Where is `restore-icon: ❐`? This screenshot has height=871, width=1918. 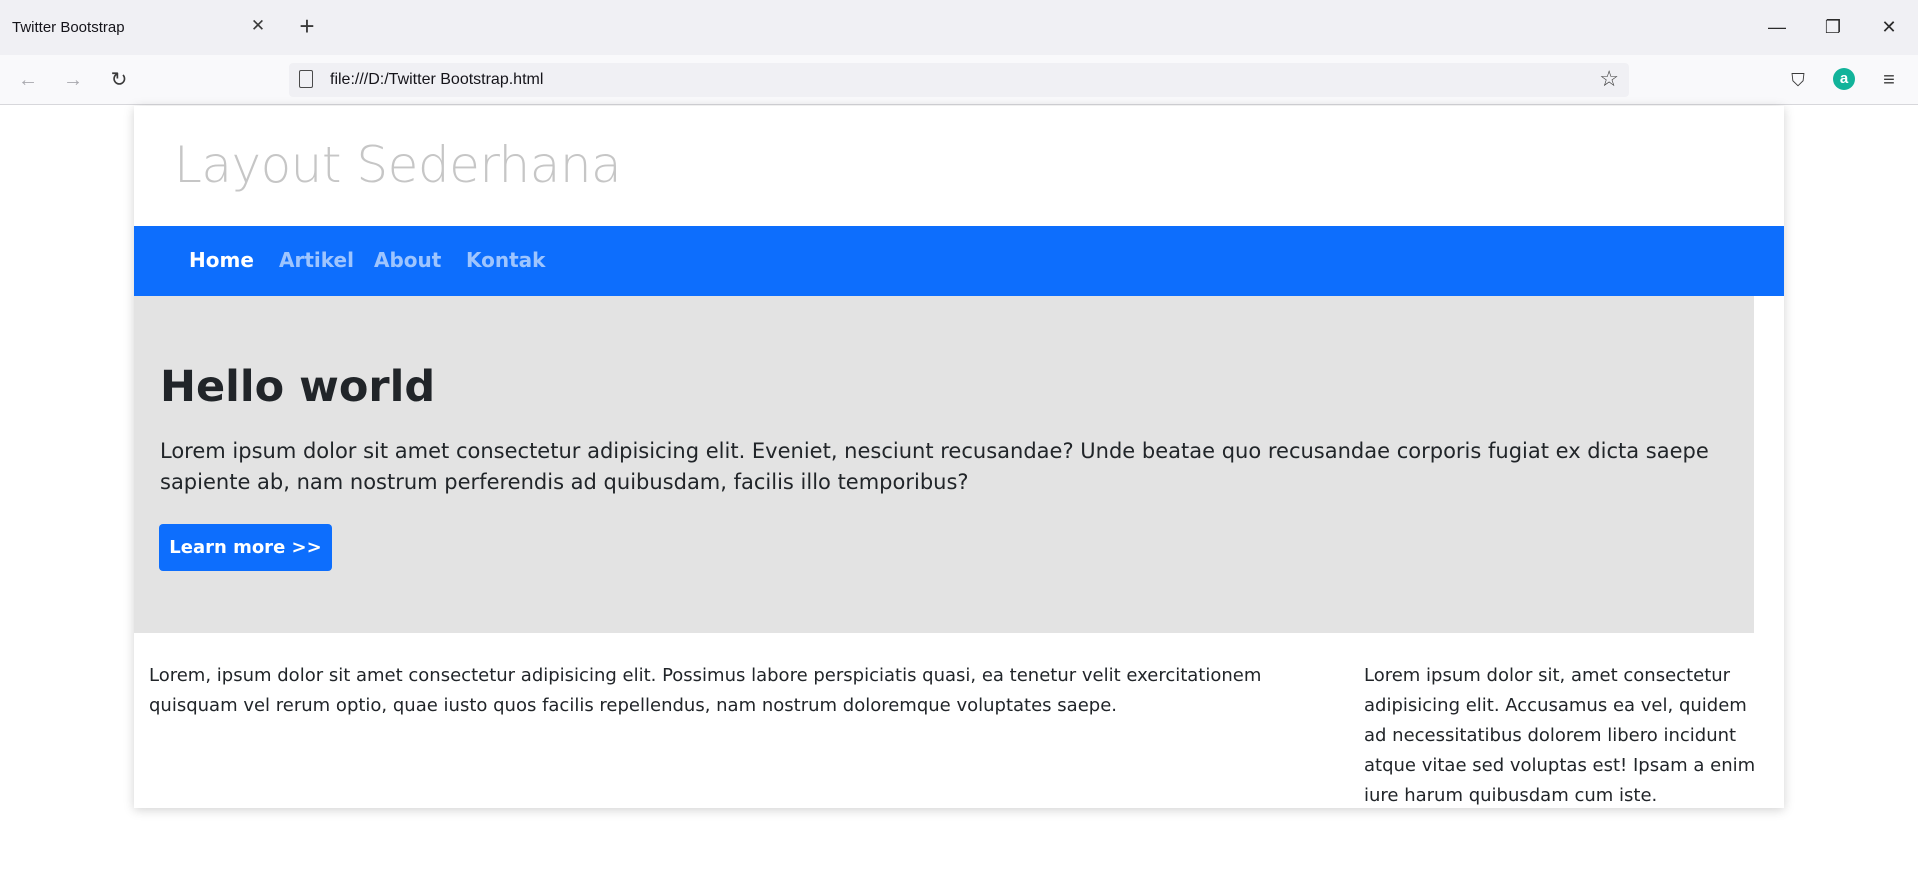
restore-icon: ❐ is located at coordinates (1833, 27).